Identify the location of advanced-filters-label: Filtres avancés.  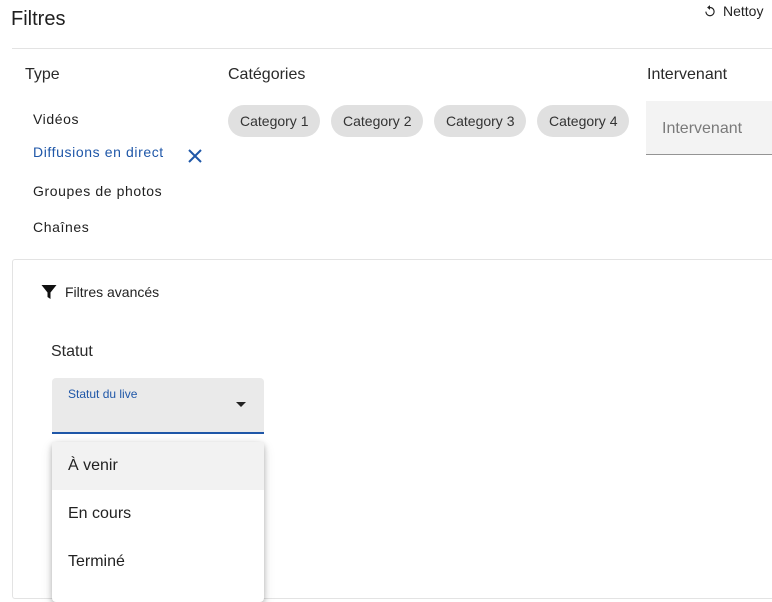
(112, 292).